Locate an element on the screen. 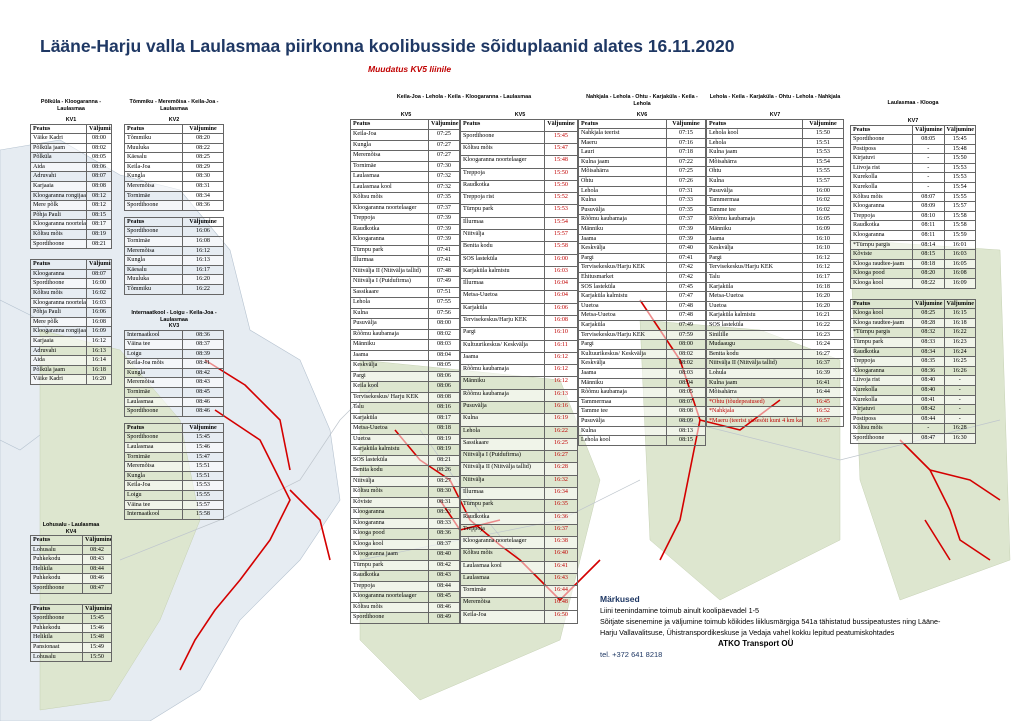 This screenshot has height=721, width=1020. stop-name-cell: Aida is located at coordinates (58, 360).